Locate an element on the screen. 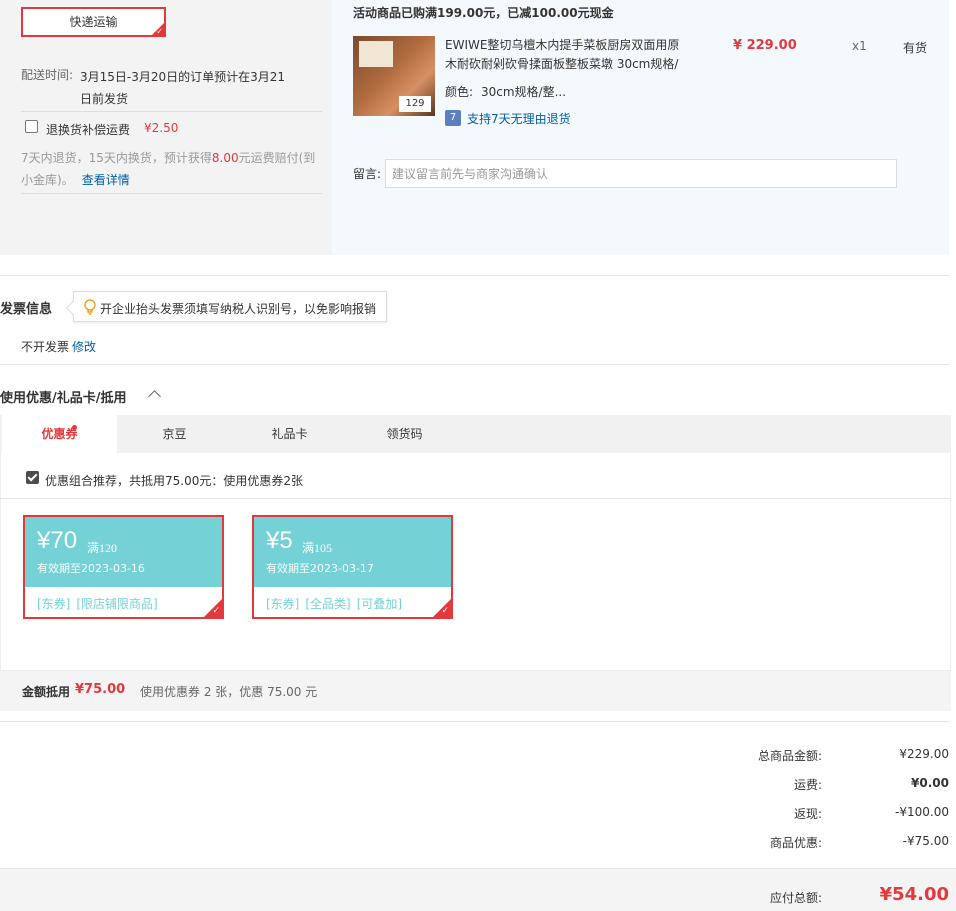 This screenshot has height=911, width=956. message-label: 留言: is located at coordinates (367, 174).